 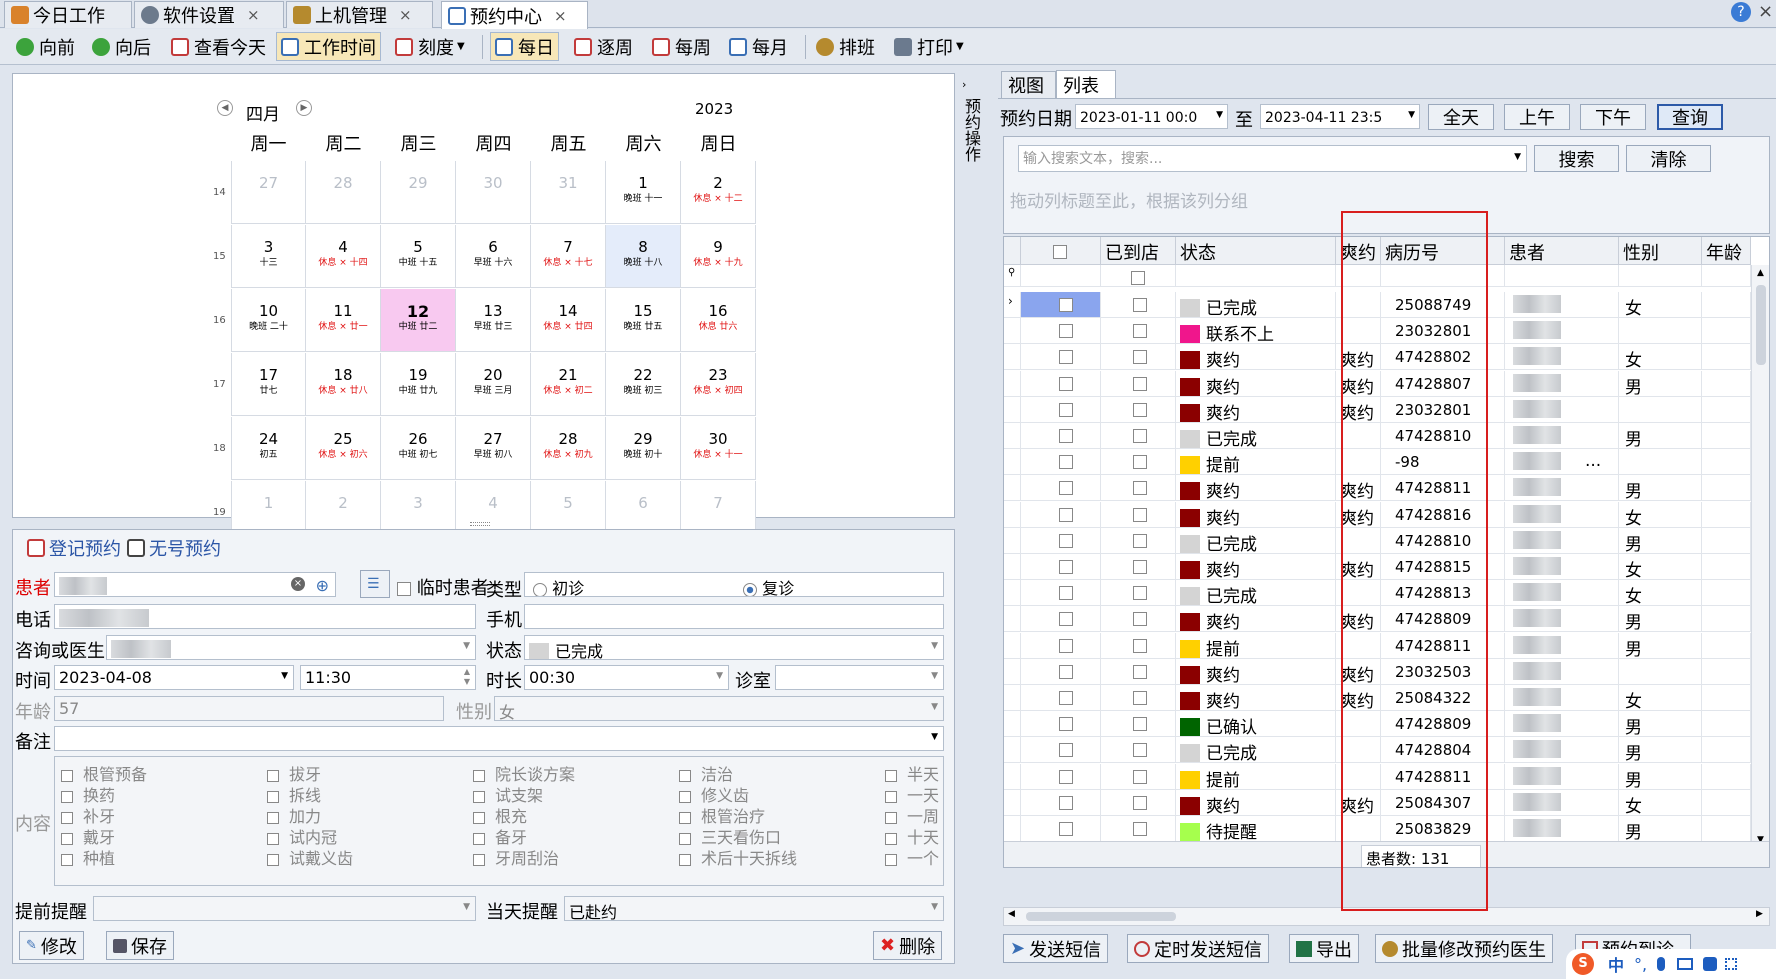 I want to click on all-day-button: 全天, so click(x=1461, y=117).